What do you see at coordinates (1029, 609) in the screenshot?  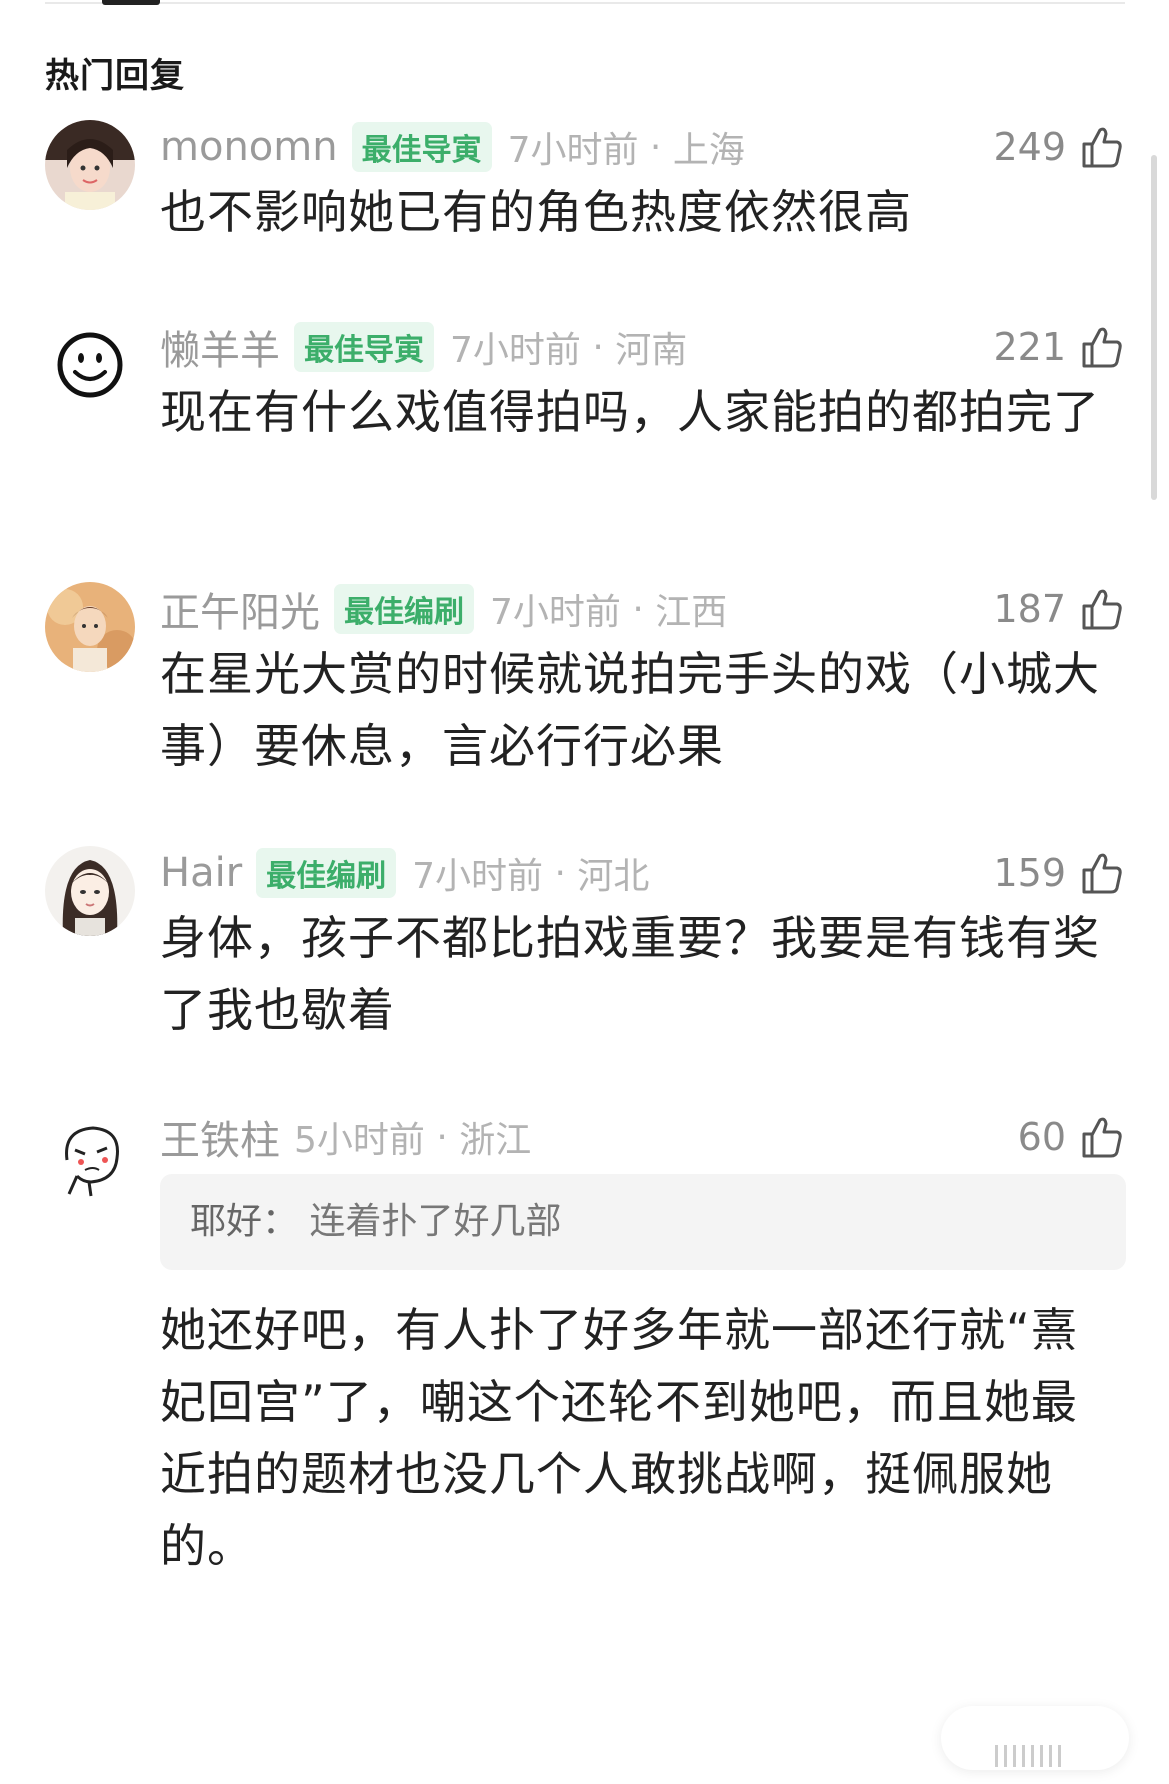 I see `like-count: 187` at bounding box center [1029, 609].